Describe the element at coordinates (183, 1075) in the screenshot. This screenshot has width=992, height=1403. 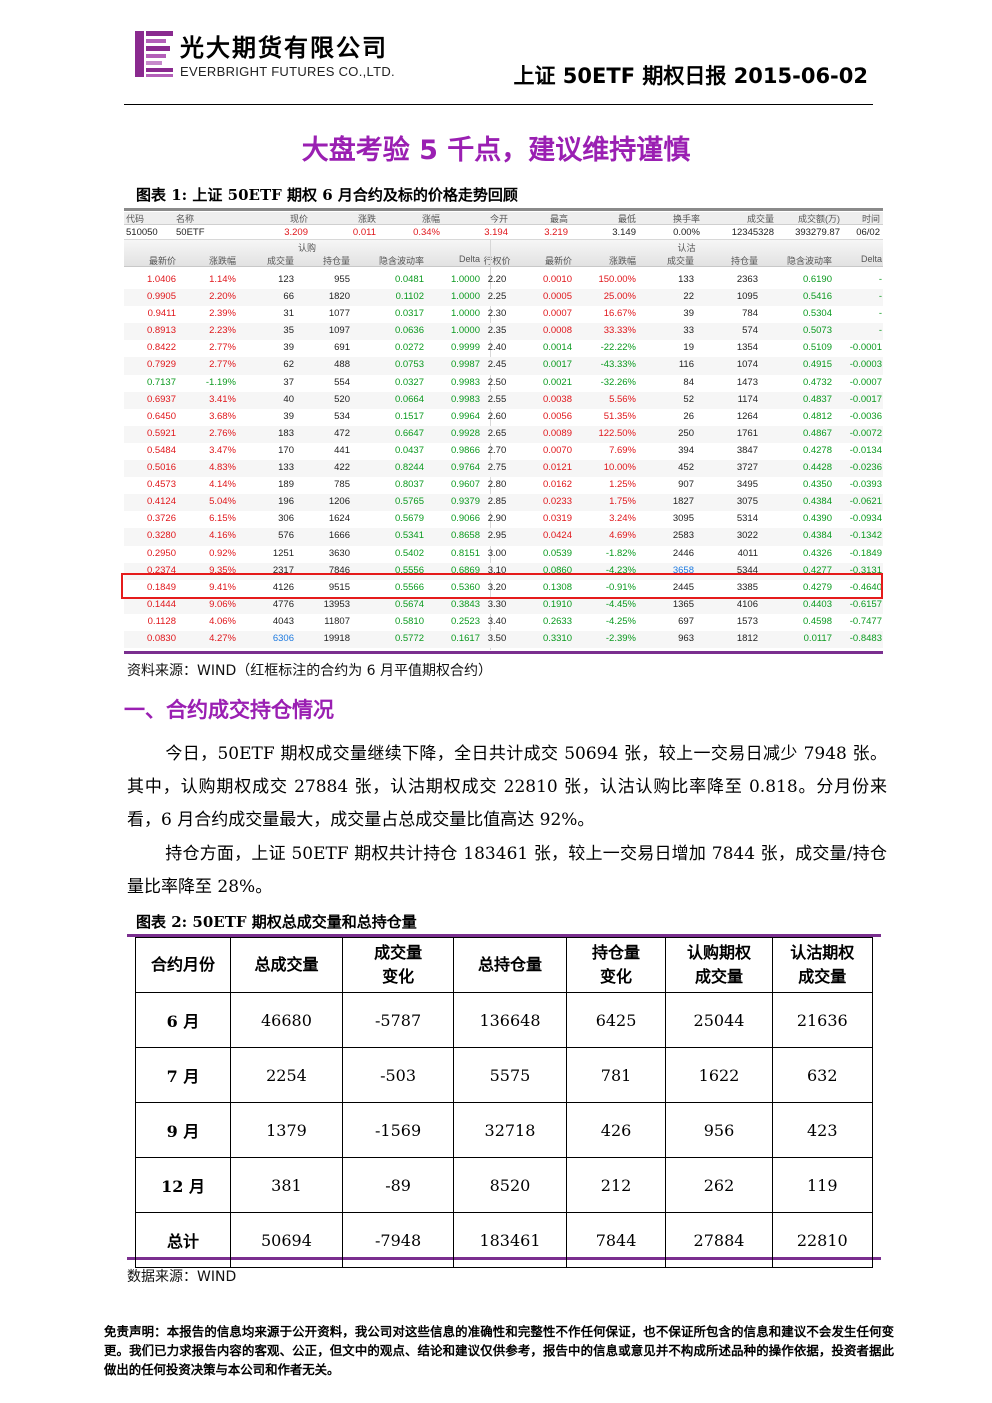
I see `table2-month-cell: 7 月` at that location.